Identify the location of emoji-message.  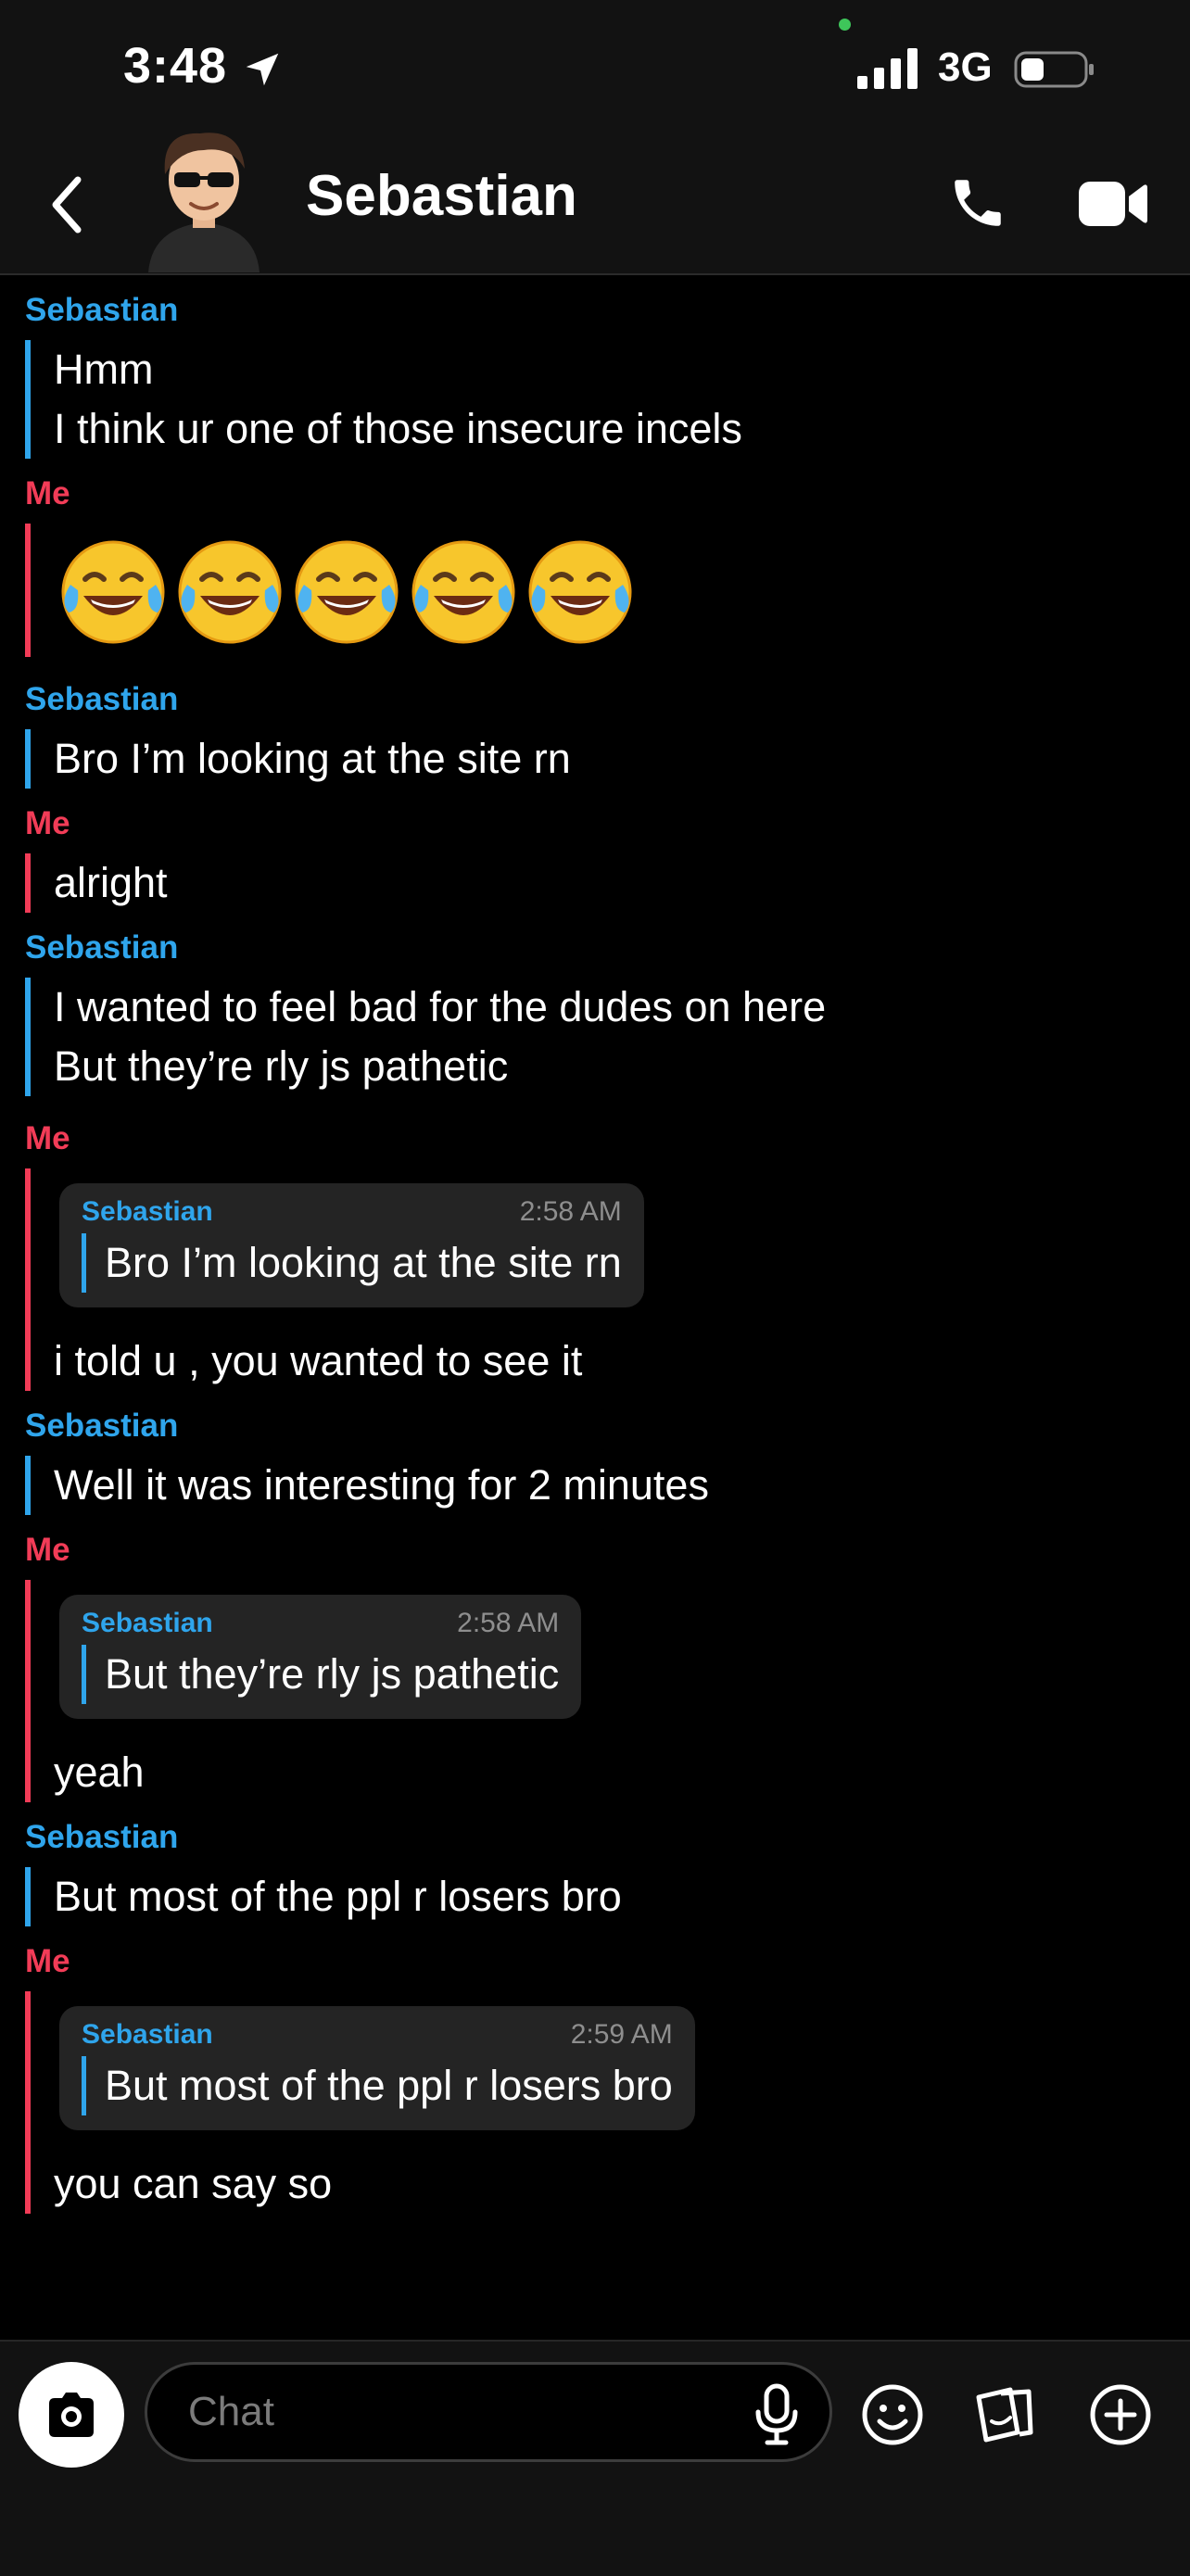
(622, 590).